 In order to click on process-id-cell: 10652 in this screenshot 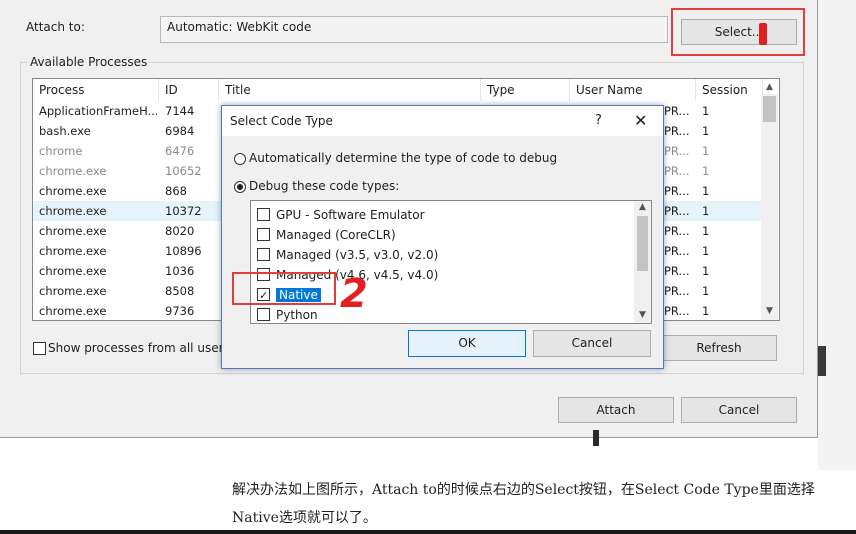, I will do `click(183, 171)`.